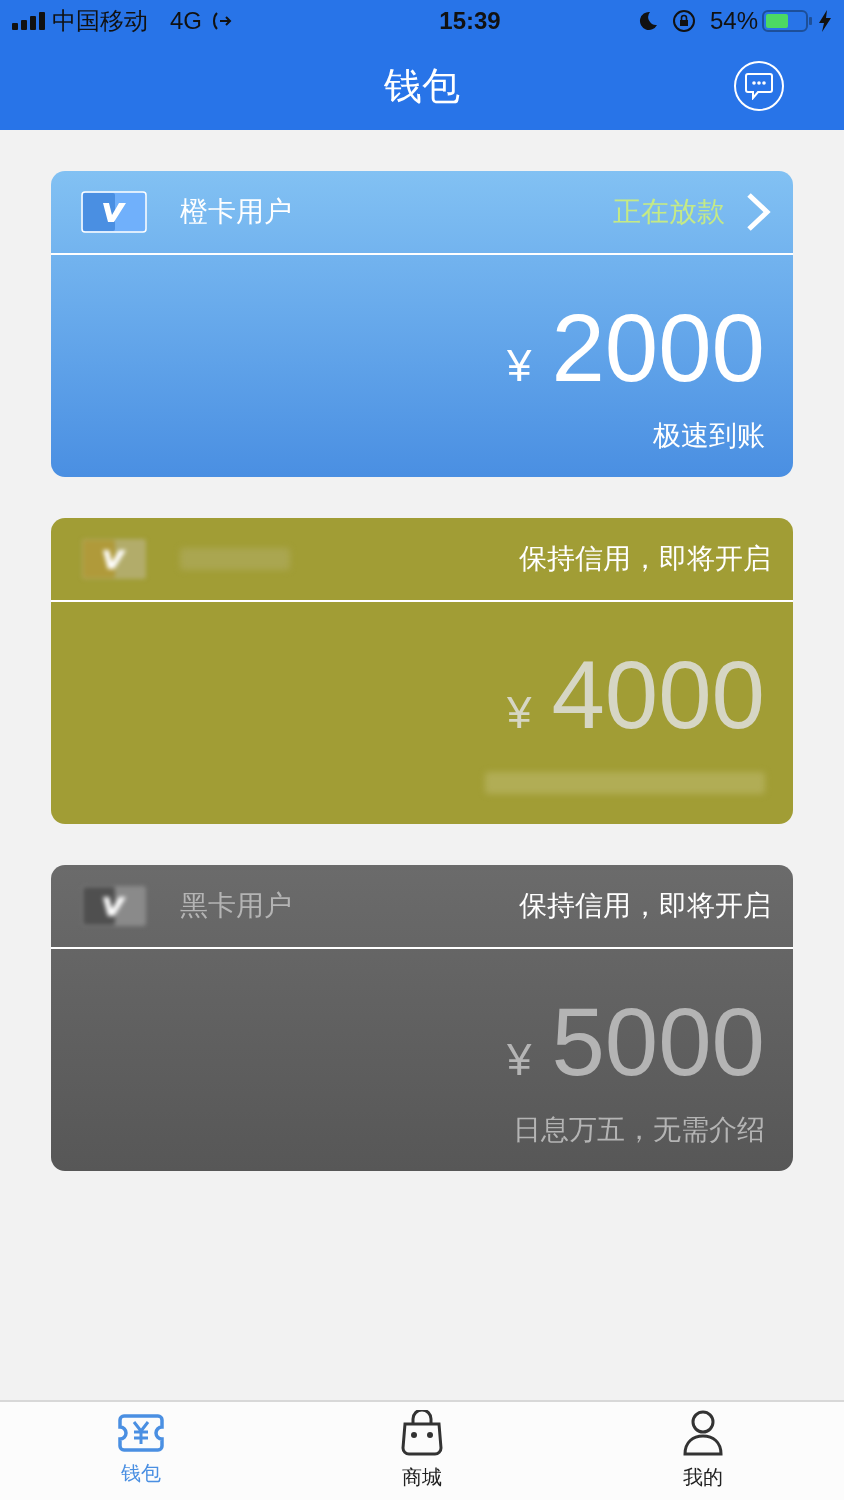 The width and height of the screenshot is (844, 1500). Describe the element at coordinates (647, 21) in the screenshot. I see `moon-icon` at that location.